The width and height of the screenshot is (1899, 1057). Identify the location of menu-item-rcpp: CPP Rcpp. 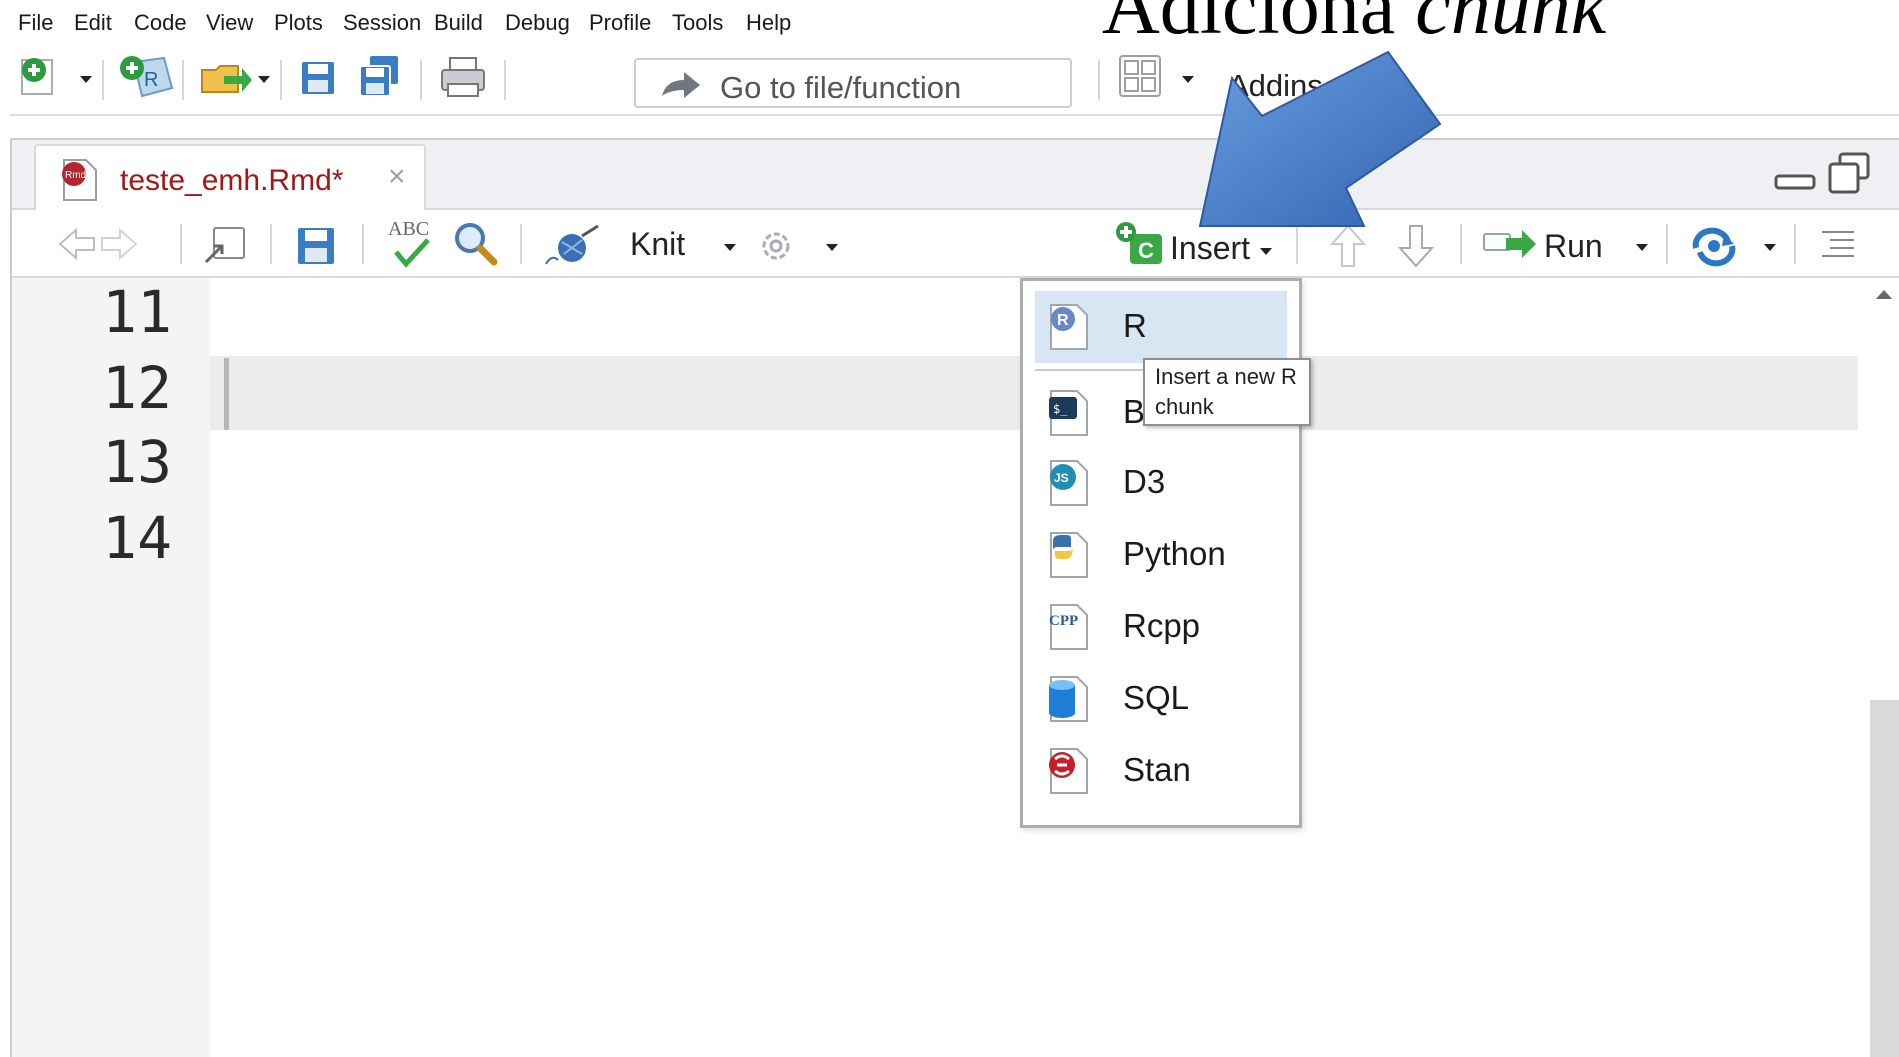
(1161, 627).